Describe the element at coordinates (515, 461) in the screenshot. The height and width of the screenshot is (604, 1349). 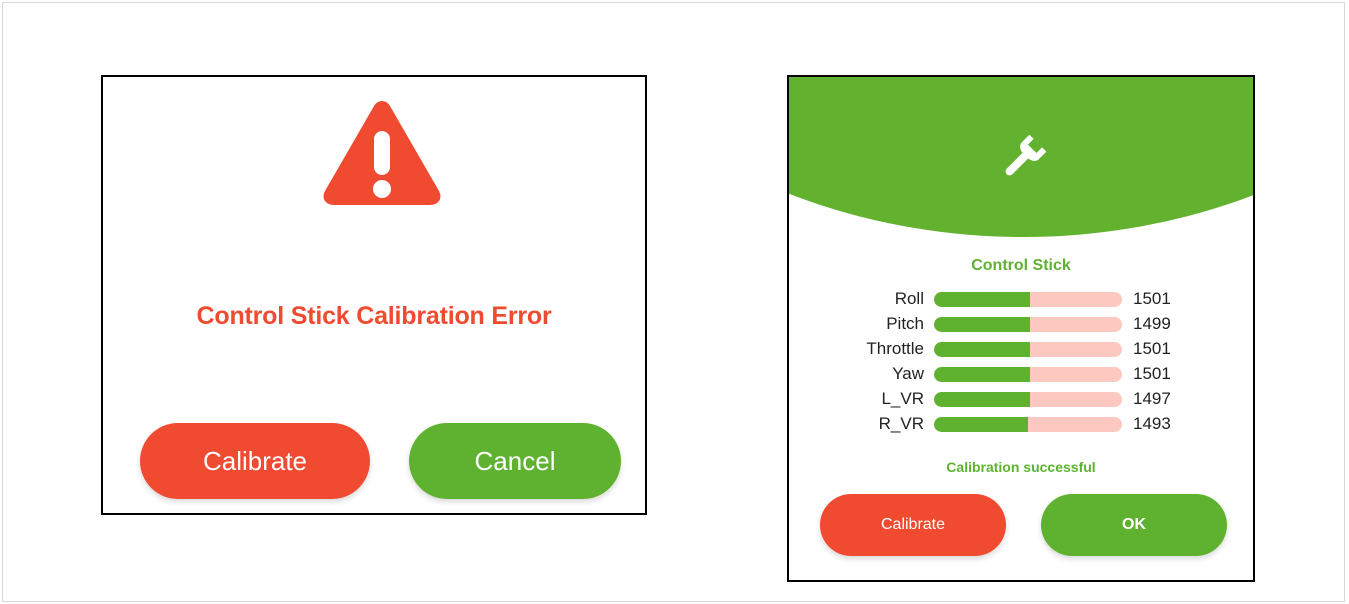
I see `cancel-button: Cancel` at that location.